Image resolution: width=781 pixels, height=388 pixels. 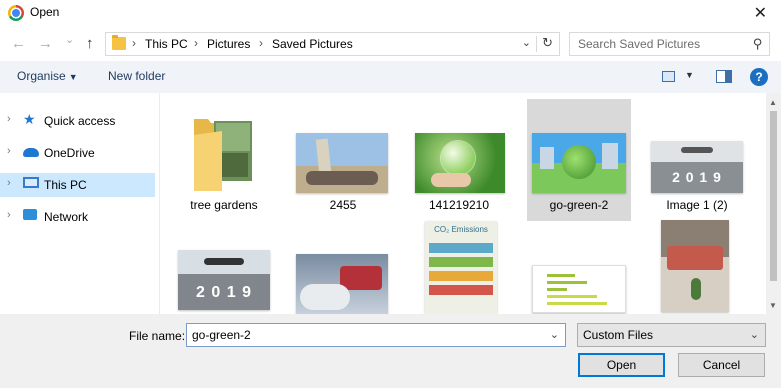 What do you see at coordinates (69, 153) in the screenshot?
I see `sidebar-item-label: OneDrive` at bounding box center [69, 153].